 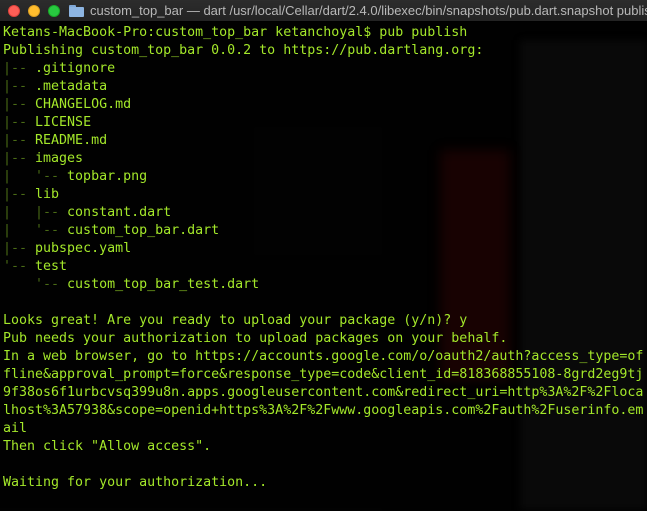 I want to click on tree-entry: '-- test, so click(x=324, y=267).